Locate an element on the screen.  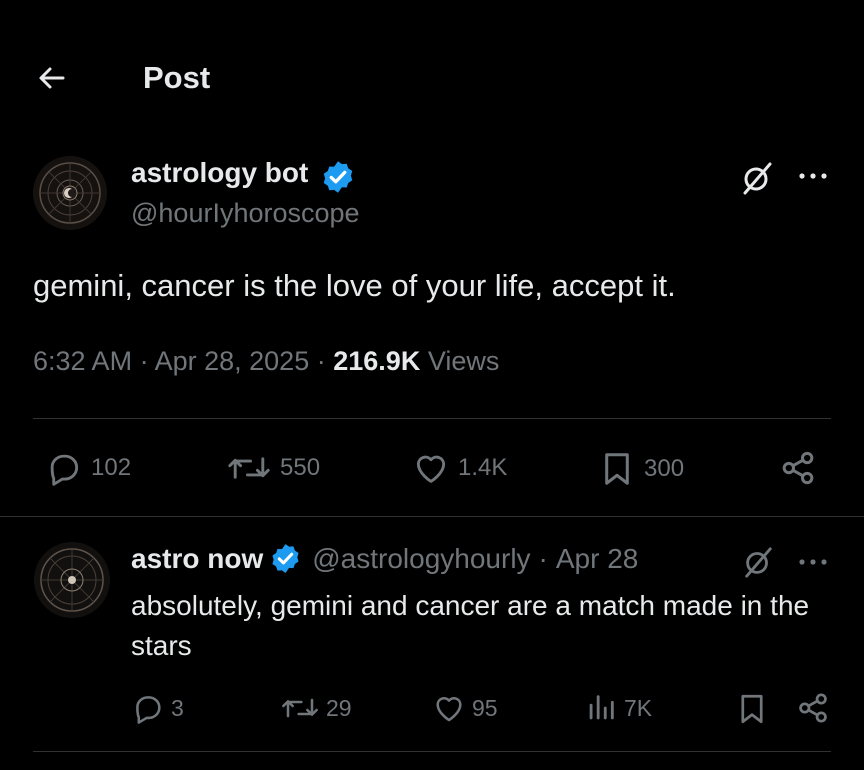
author-name: astrology bot is located at coordinates (219, 173).